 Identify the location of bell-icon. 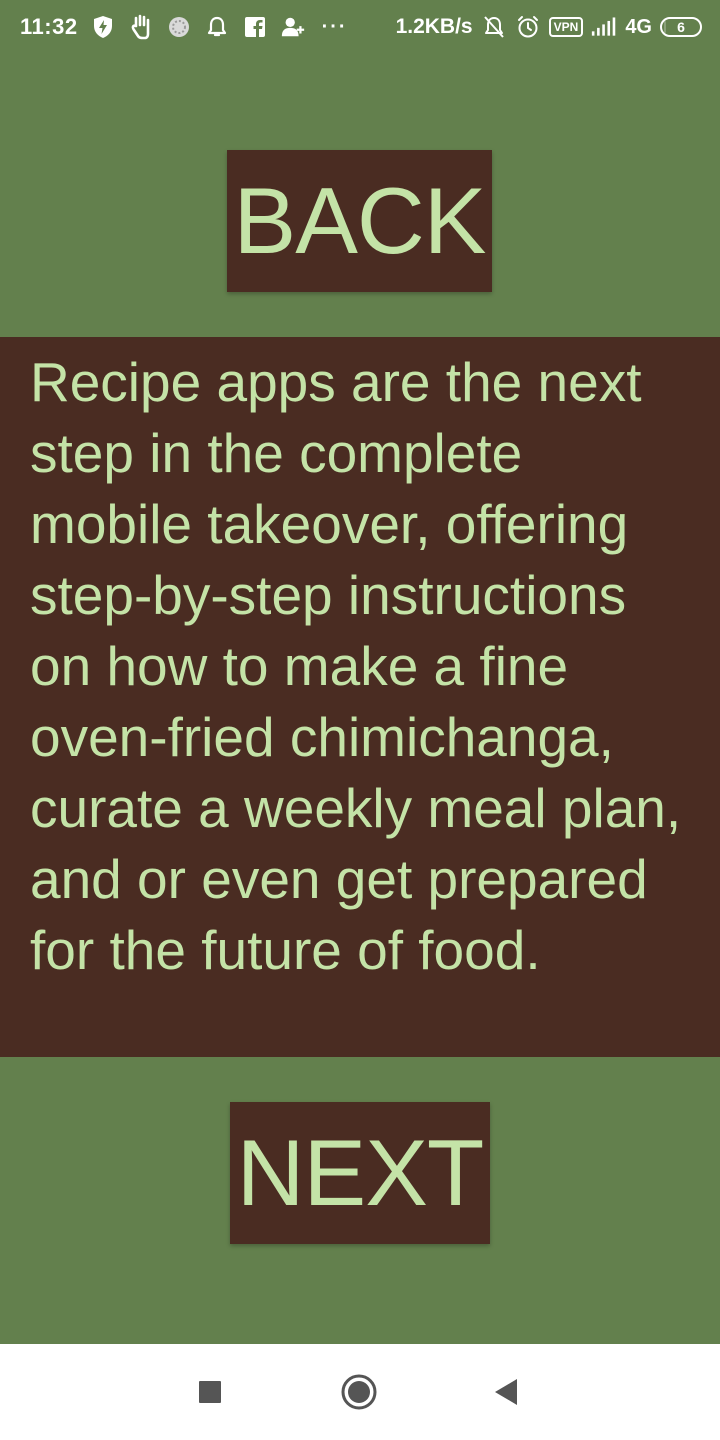
(217, 27).